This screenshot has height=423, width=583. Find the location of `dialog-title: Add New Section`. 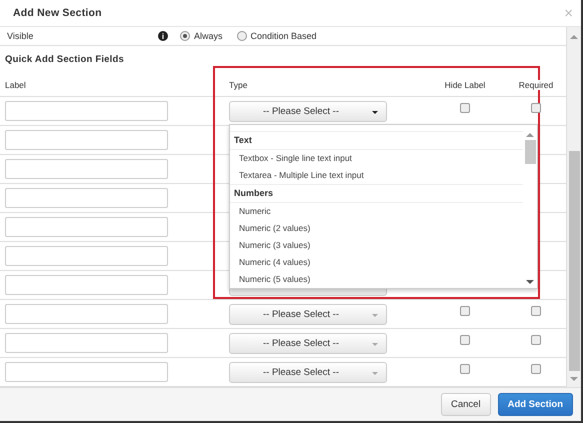

dialog-title: Add New Section is located at coordinates (57, 13).